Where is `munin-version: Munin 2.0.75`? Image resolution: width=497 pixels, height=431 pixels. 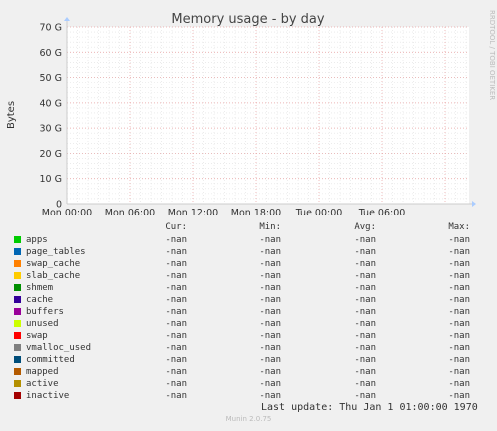 munin-version: Munin 2.0.75 is located at coordinates (248, 419).